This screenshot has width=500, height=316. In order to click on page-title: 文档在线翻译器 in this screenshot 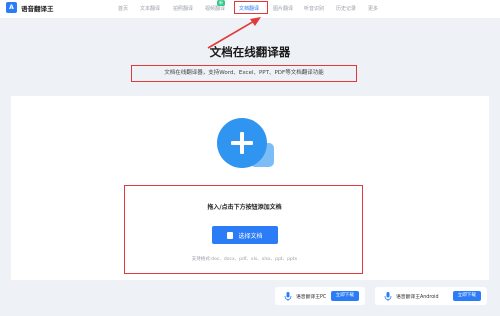, I will do `click(250, 52)`.